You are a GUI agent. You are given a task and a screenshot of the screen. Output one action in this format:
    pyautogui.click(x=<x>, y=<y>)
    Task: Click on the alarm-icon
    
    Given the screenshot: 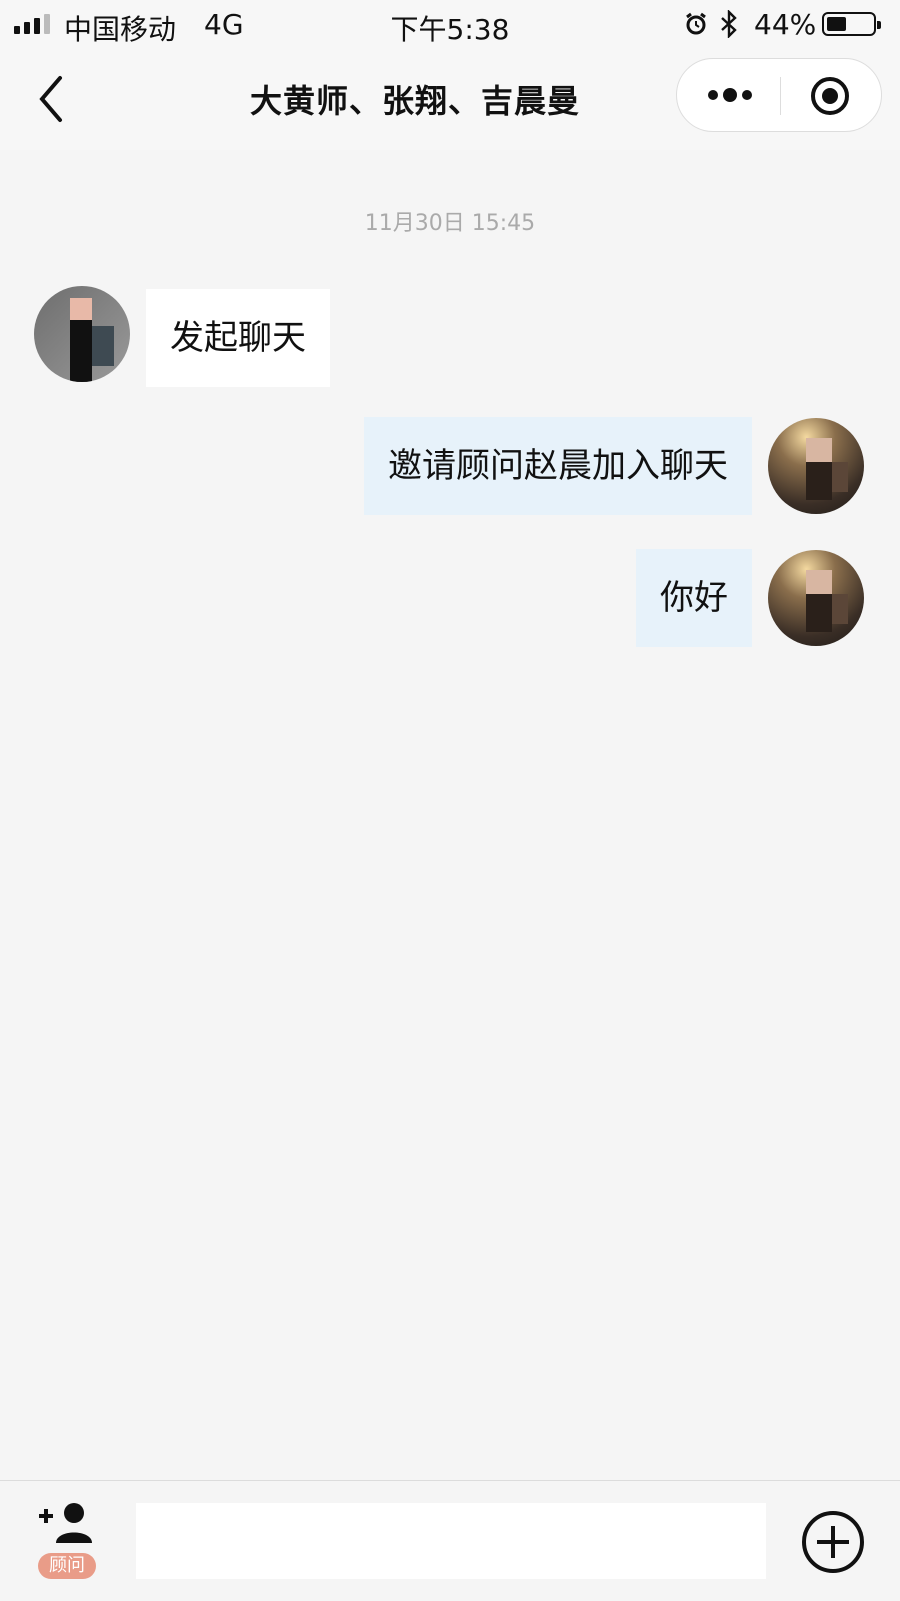 What is the action you would take?
    pyautogui.click(x=696, y=23)
    